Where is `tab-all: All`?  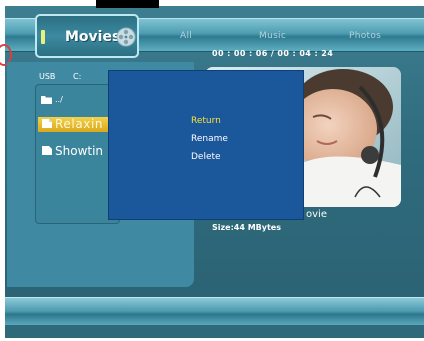 tab-all: All is located at coordinates (186, 36).